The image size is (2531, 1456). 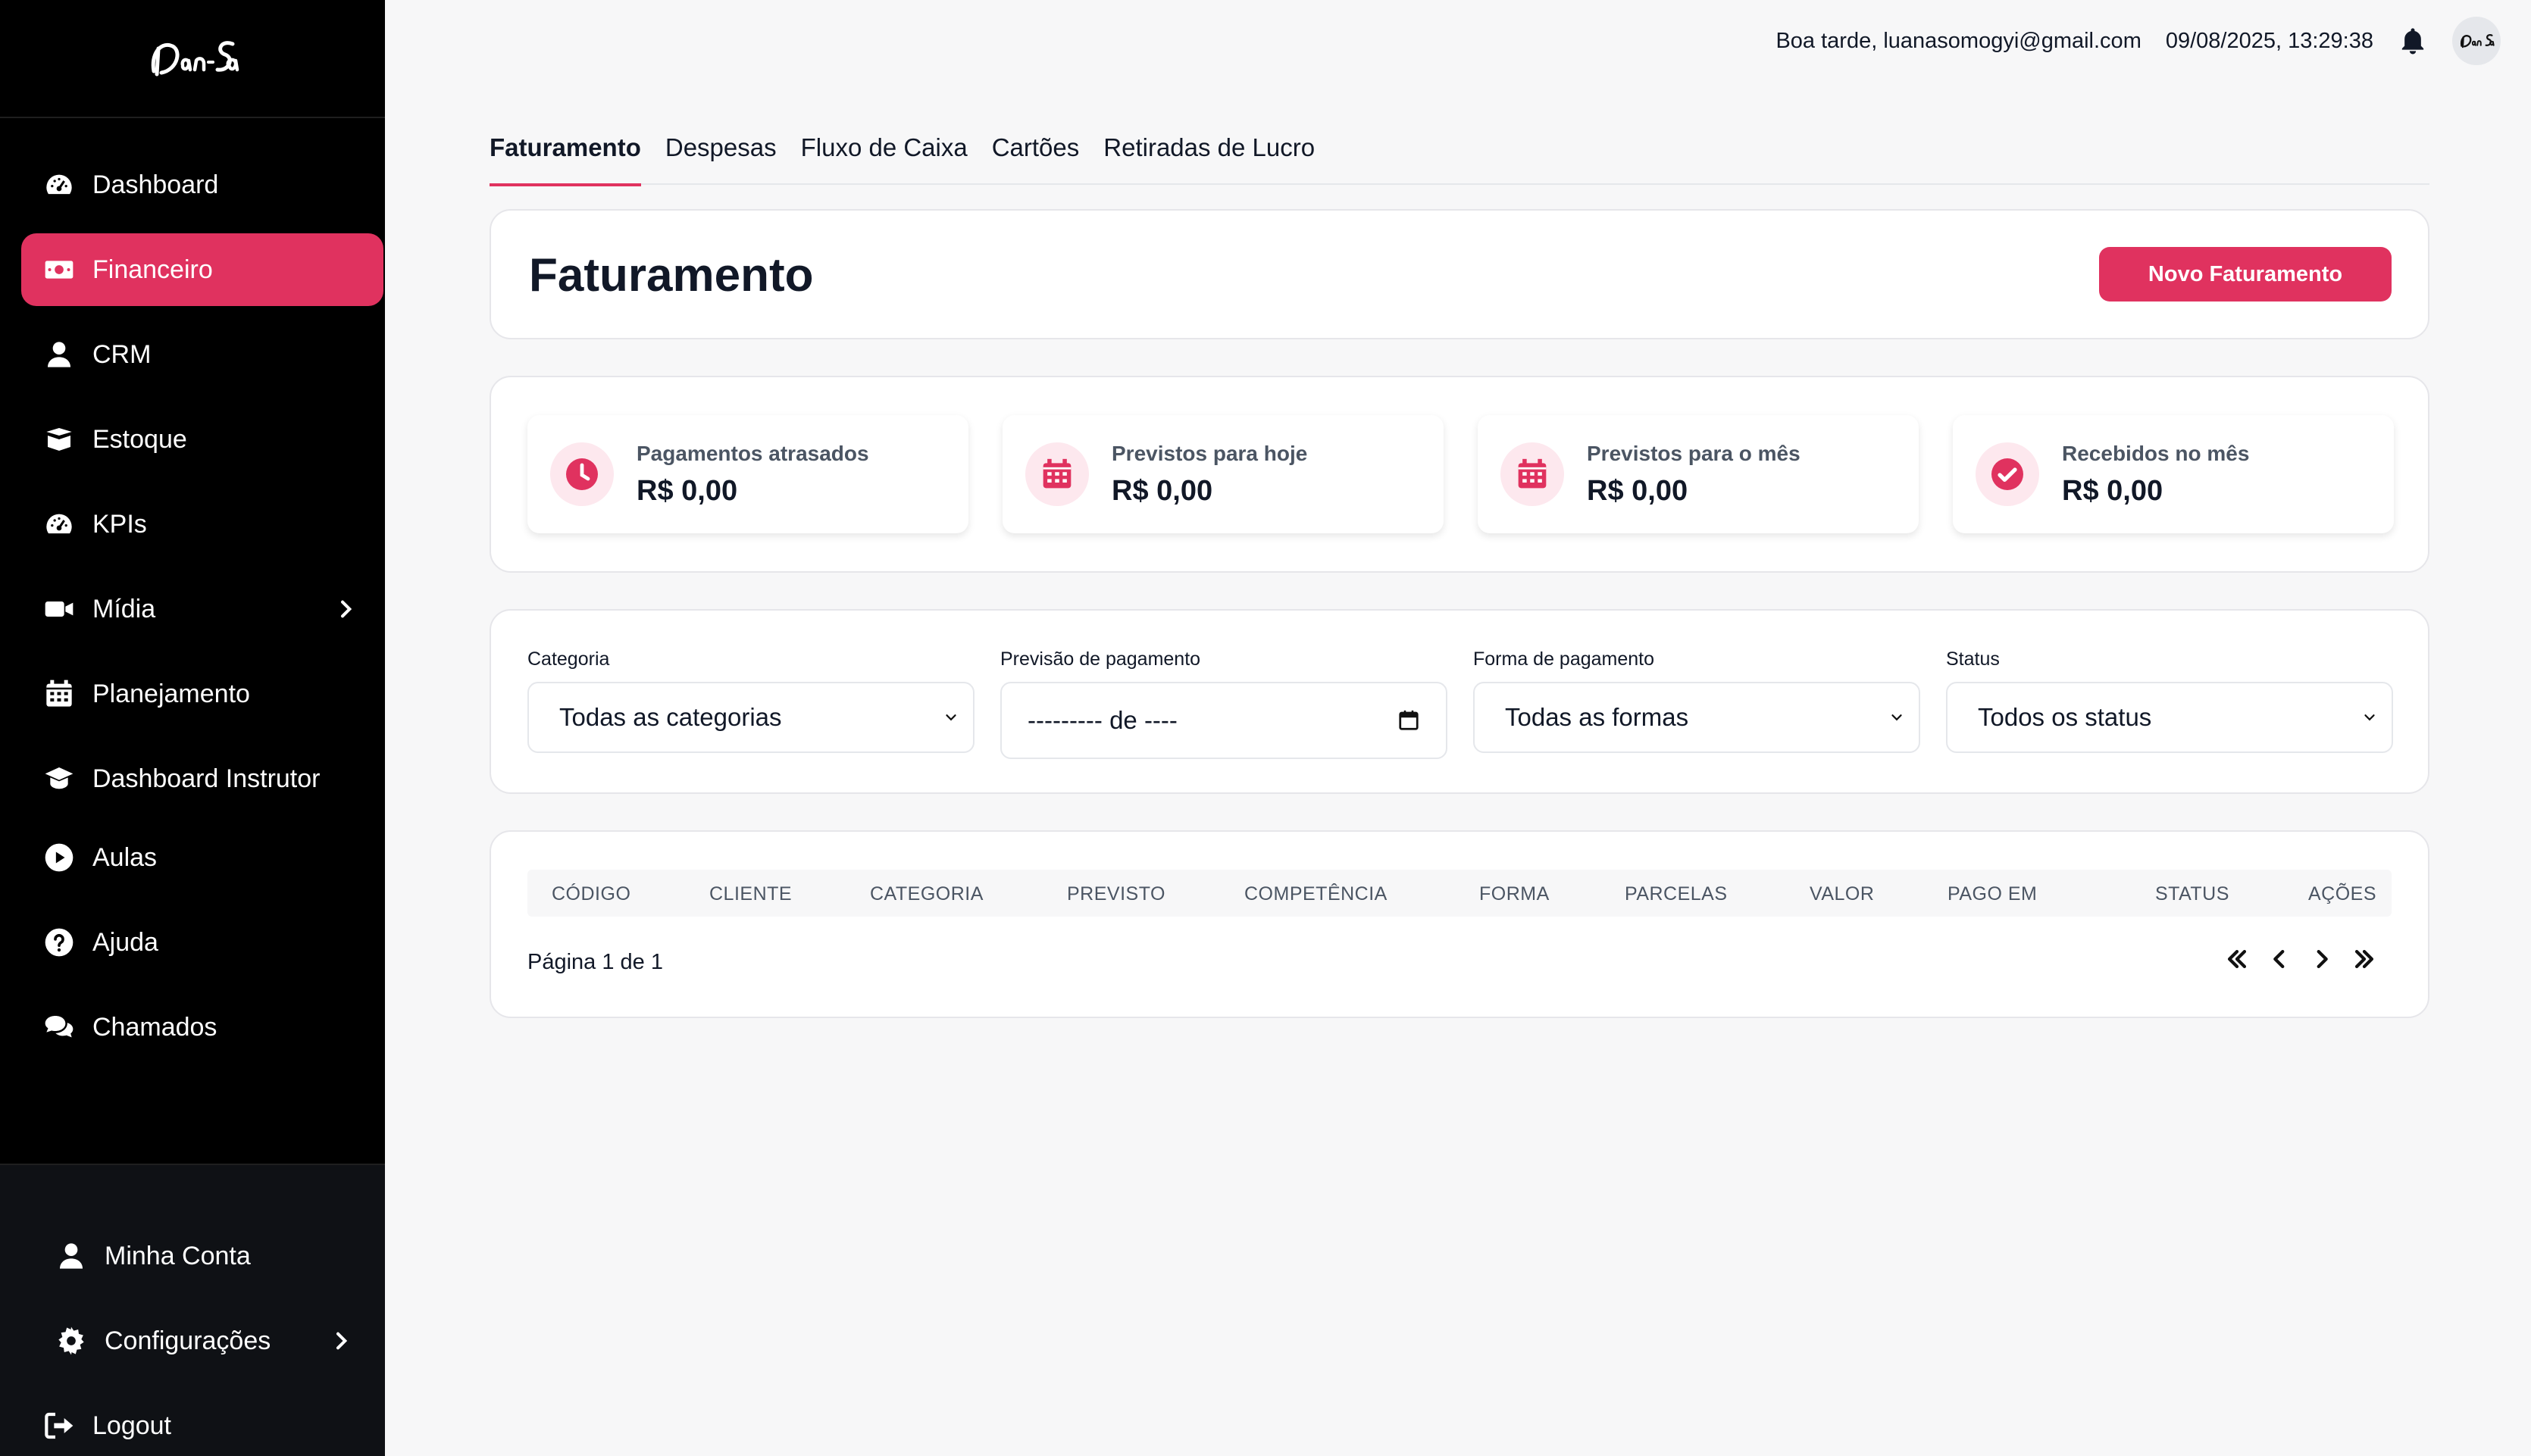 What do you see at coordinates (2342, 894) in the screenshot?
I see `column-header-acoes: AÇÕES` at bounding box center [2342, 894].